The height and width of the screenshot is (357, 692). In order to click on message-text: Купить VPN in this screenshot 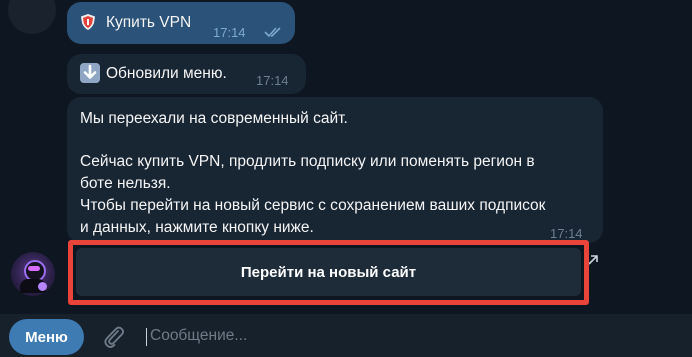, I will do `click(149, 22)`.